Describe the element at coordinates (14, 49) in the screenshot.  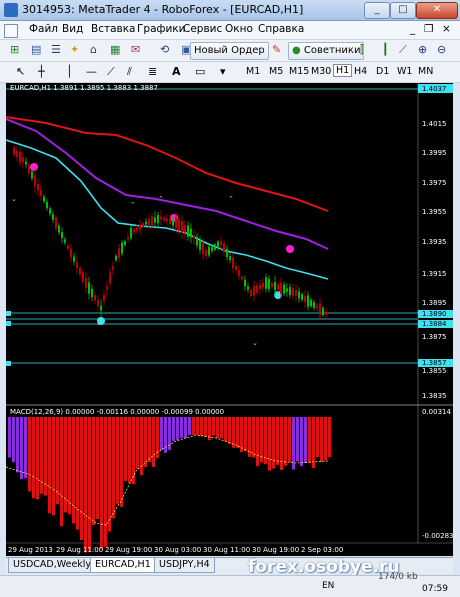
I see `new-chart-icon: ⊞` at that location.